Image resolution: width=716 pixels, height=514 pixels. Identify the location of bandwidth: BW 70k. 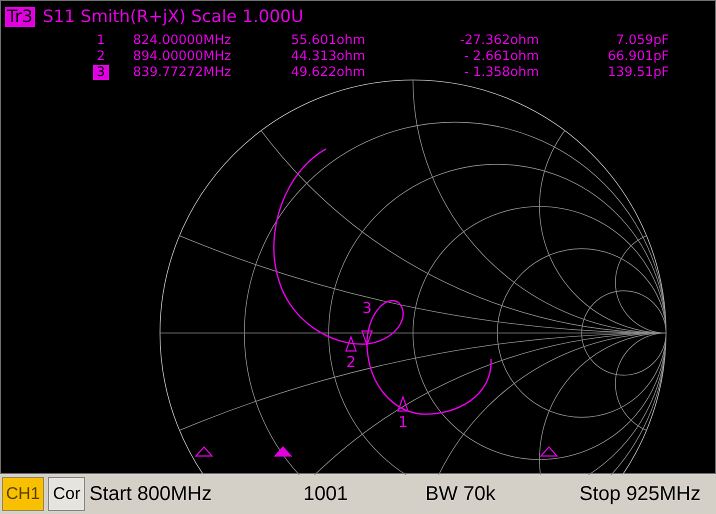
(460, 494).